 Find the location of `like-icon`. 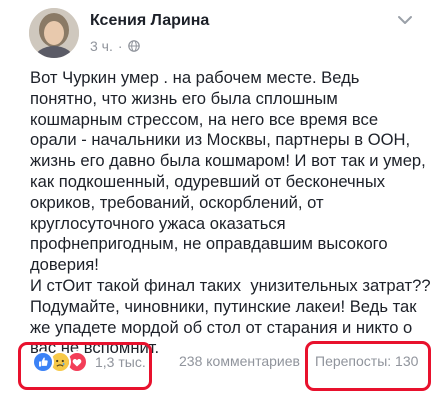

like-icon is located at coordinates (43, 362).